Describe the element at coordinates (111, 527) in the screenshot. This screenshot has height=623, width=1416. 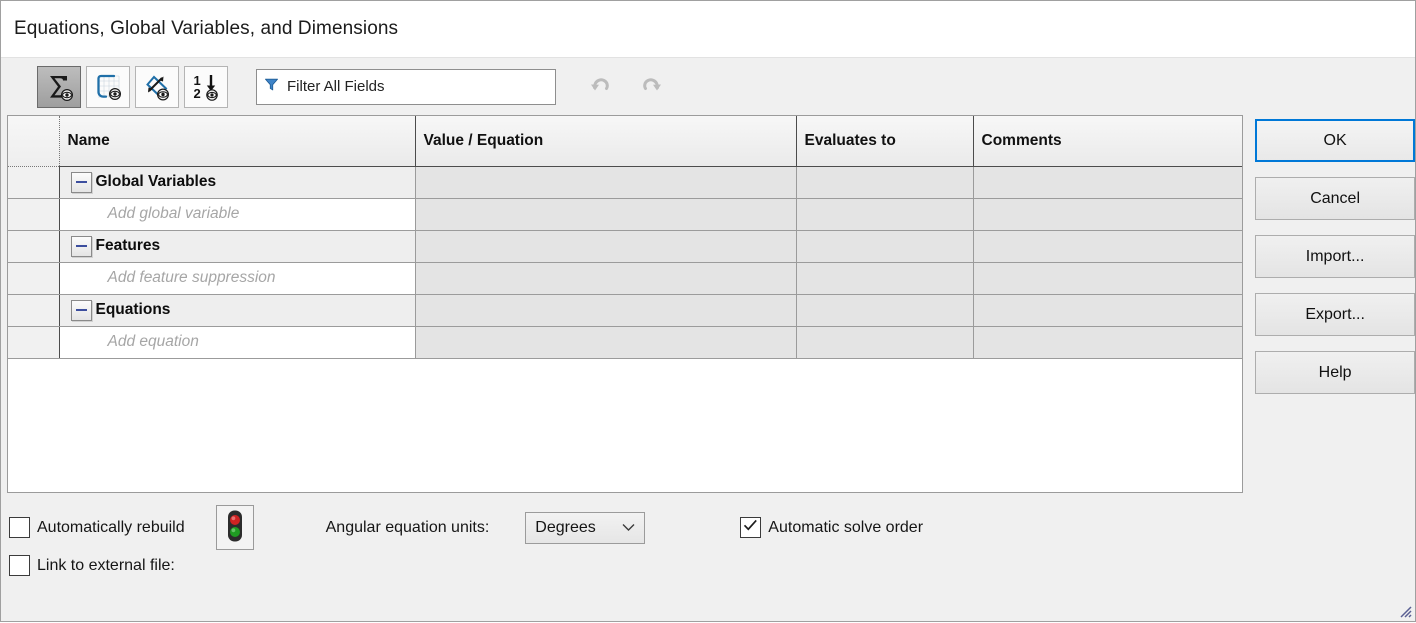
I see `automatically-rebuild-label: Automatically rebuild` at that location.